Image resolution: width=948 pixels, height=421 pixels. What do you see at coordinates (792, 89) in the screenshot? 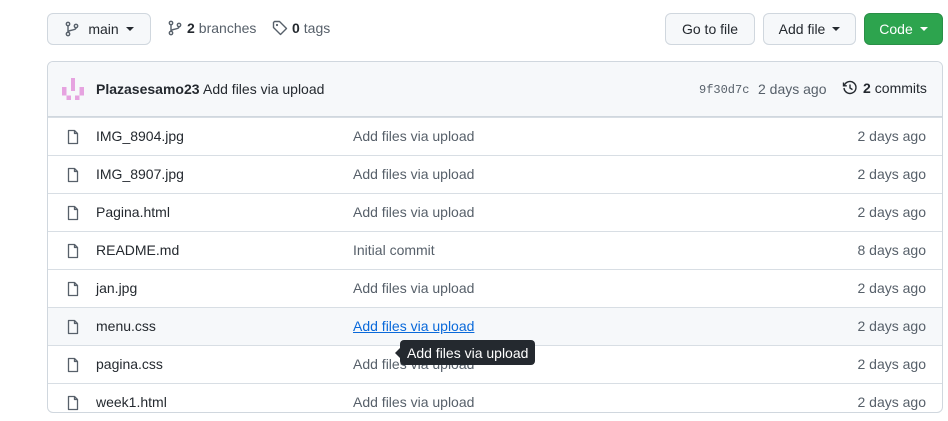
I see `commit-age: 2 days ago` at bounding box center [792, 89].